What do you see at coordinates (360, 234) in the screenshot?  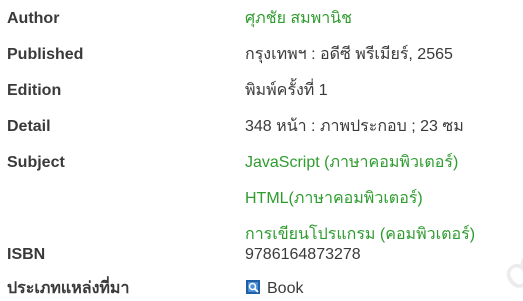 I see `subject-link-programming: การเขียนโปรแกรม (คอมพิวเตอร์)` at bounding box center [360, 234].